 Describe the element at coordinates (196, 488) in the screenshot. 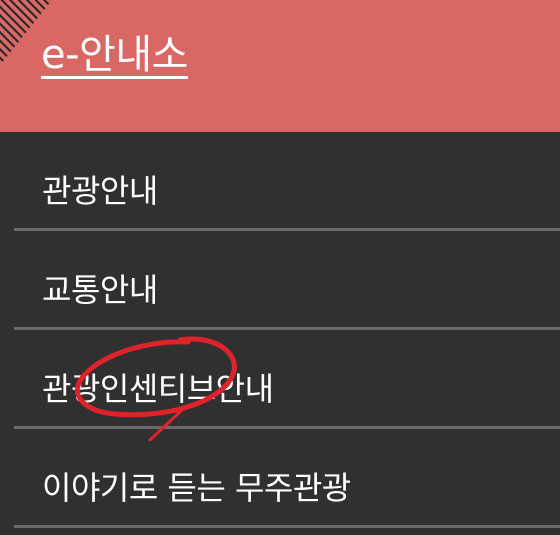

I see `menu-item-label: 이야기로 듣는 무주관광` at that location.